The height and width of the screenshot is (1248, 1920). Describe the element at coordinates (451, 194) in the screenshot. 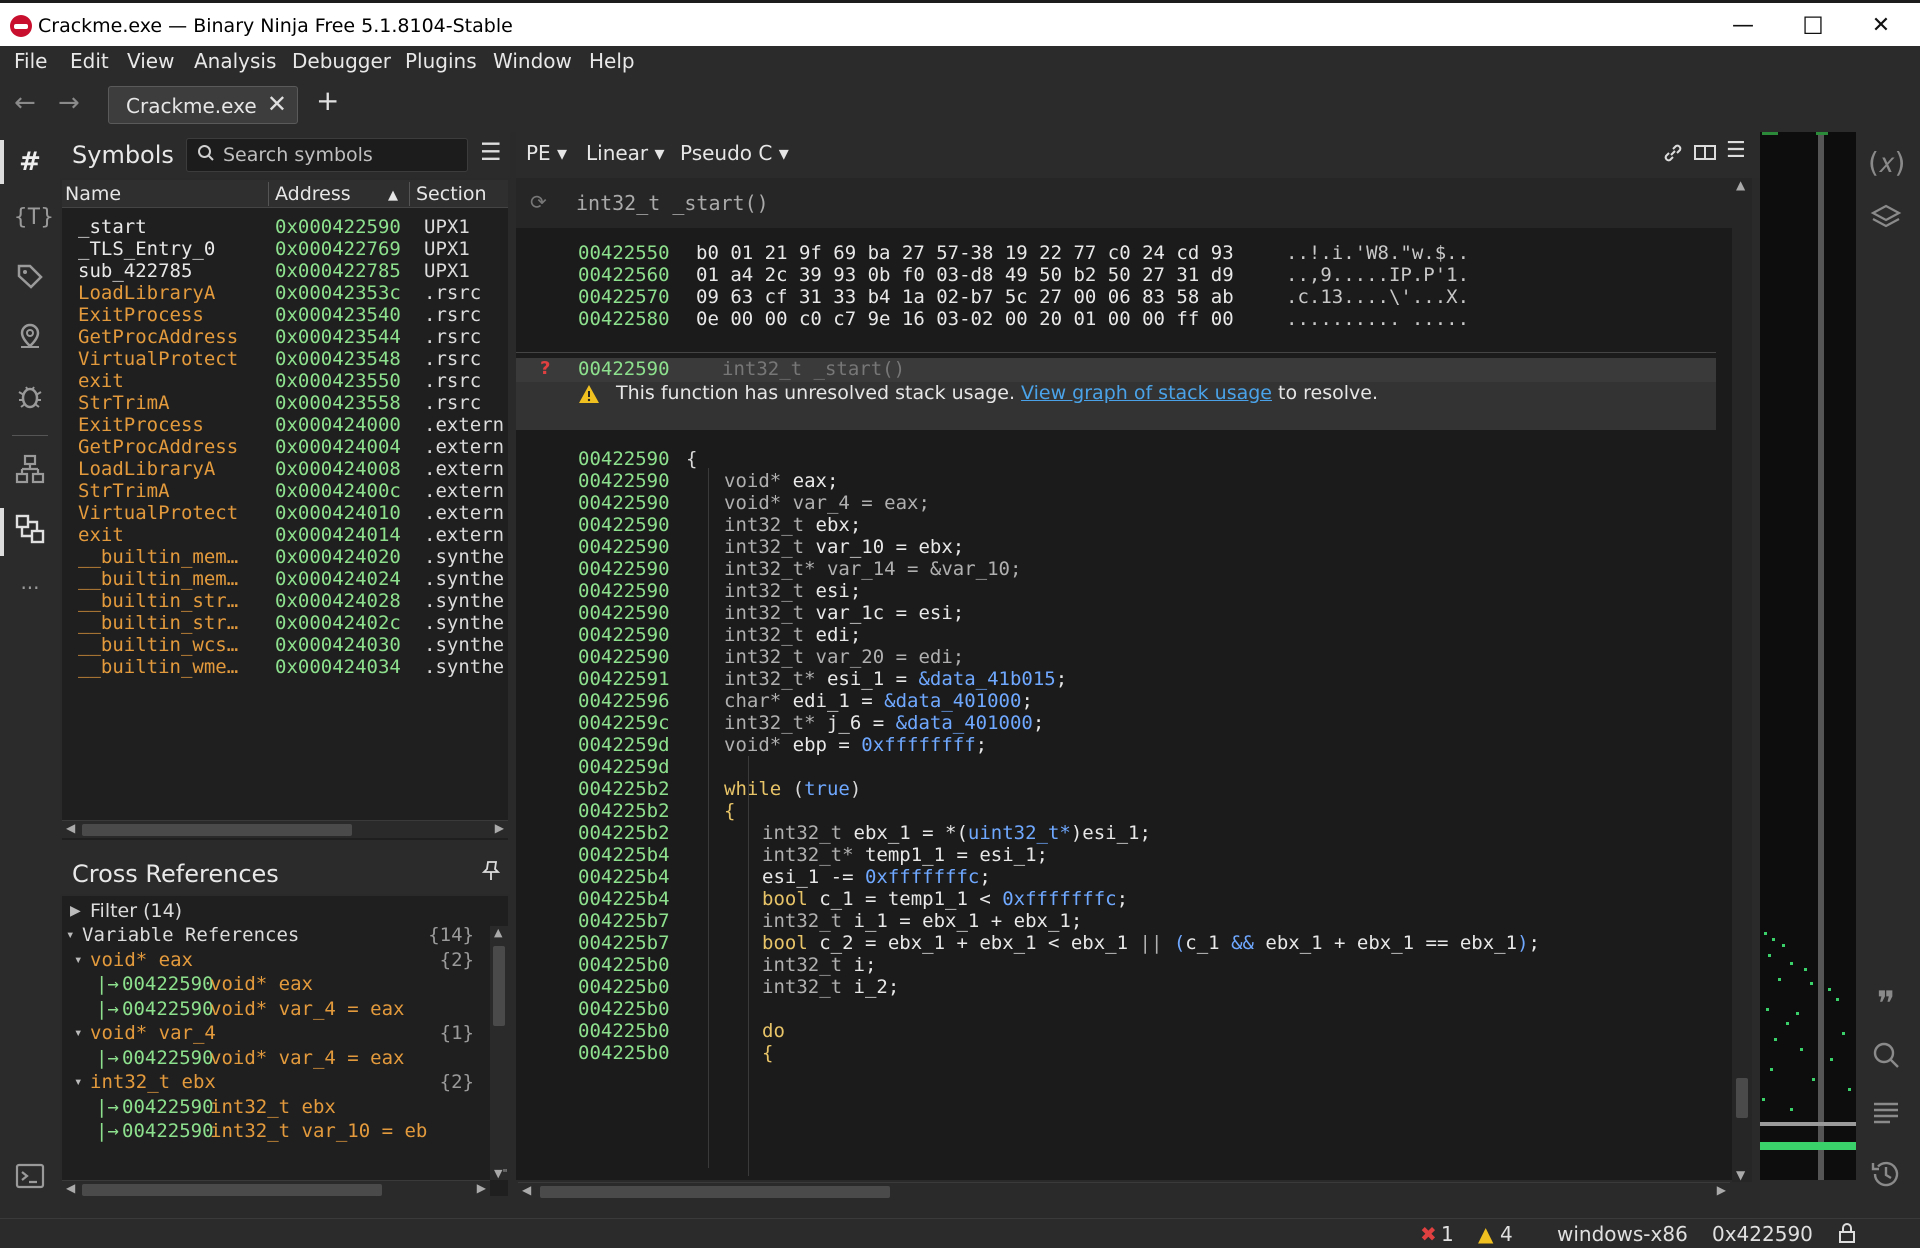

I see `column-section-header: Section` at that location.